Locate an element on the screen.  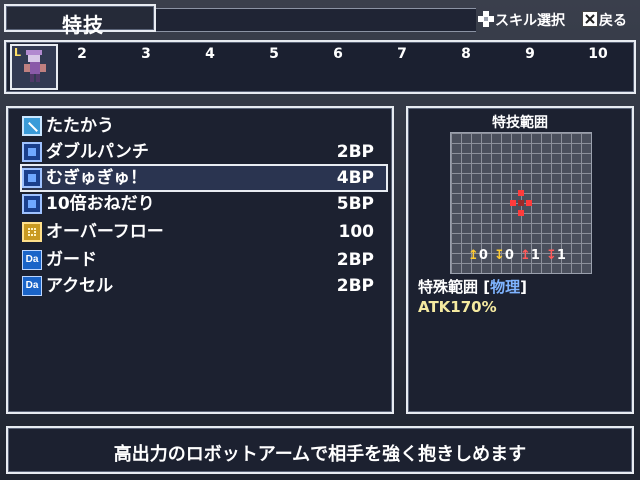
skill-row-ten-times-beg: 10倍おねだり 5BP is located at coordinates (204, 204).